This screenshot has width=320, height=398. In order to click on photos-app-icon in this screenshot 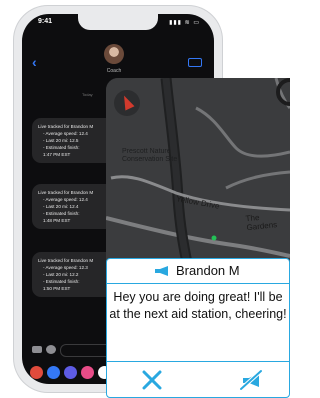, I will do `click(36, 372)`.